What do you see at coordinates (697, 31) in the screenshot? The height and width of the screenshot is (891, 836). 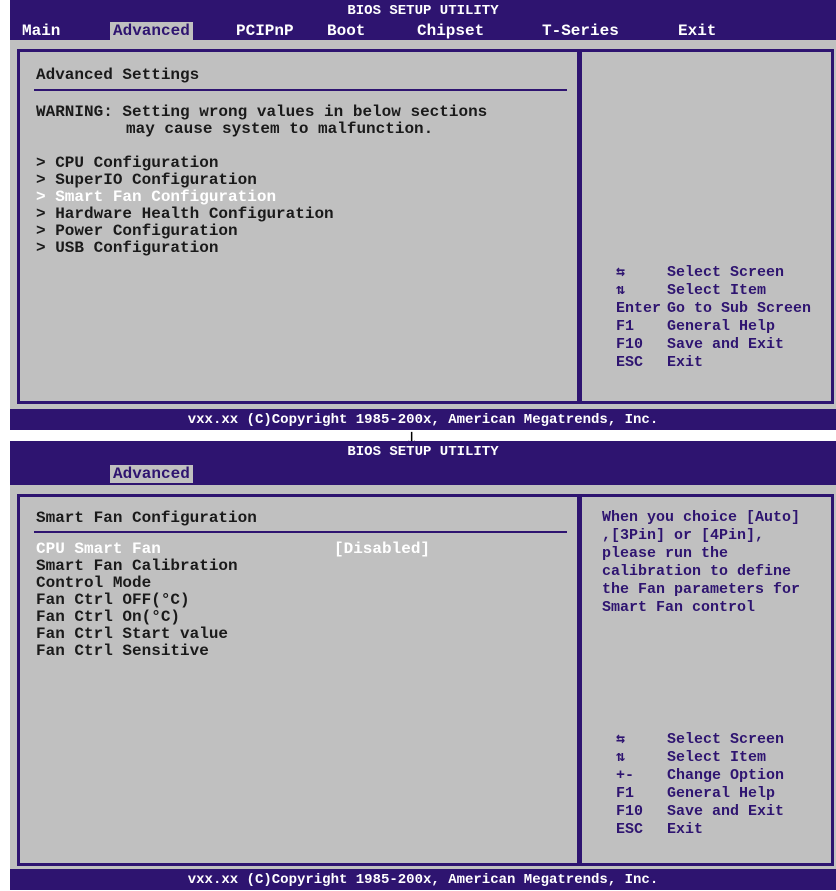 I see `menu-tab-exit: Exit` at bounding box center [697, 31].